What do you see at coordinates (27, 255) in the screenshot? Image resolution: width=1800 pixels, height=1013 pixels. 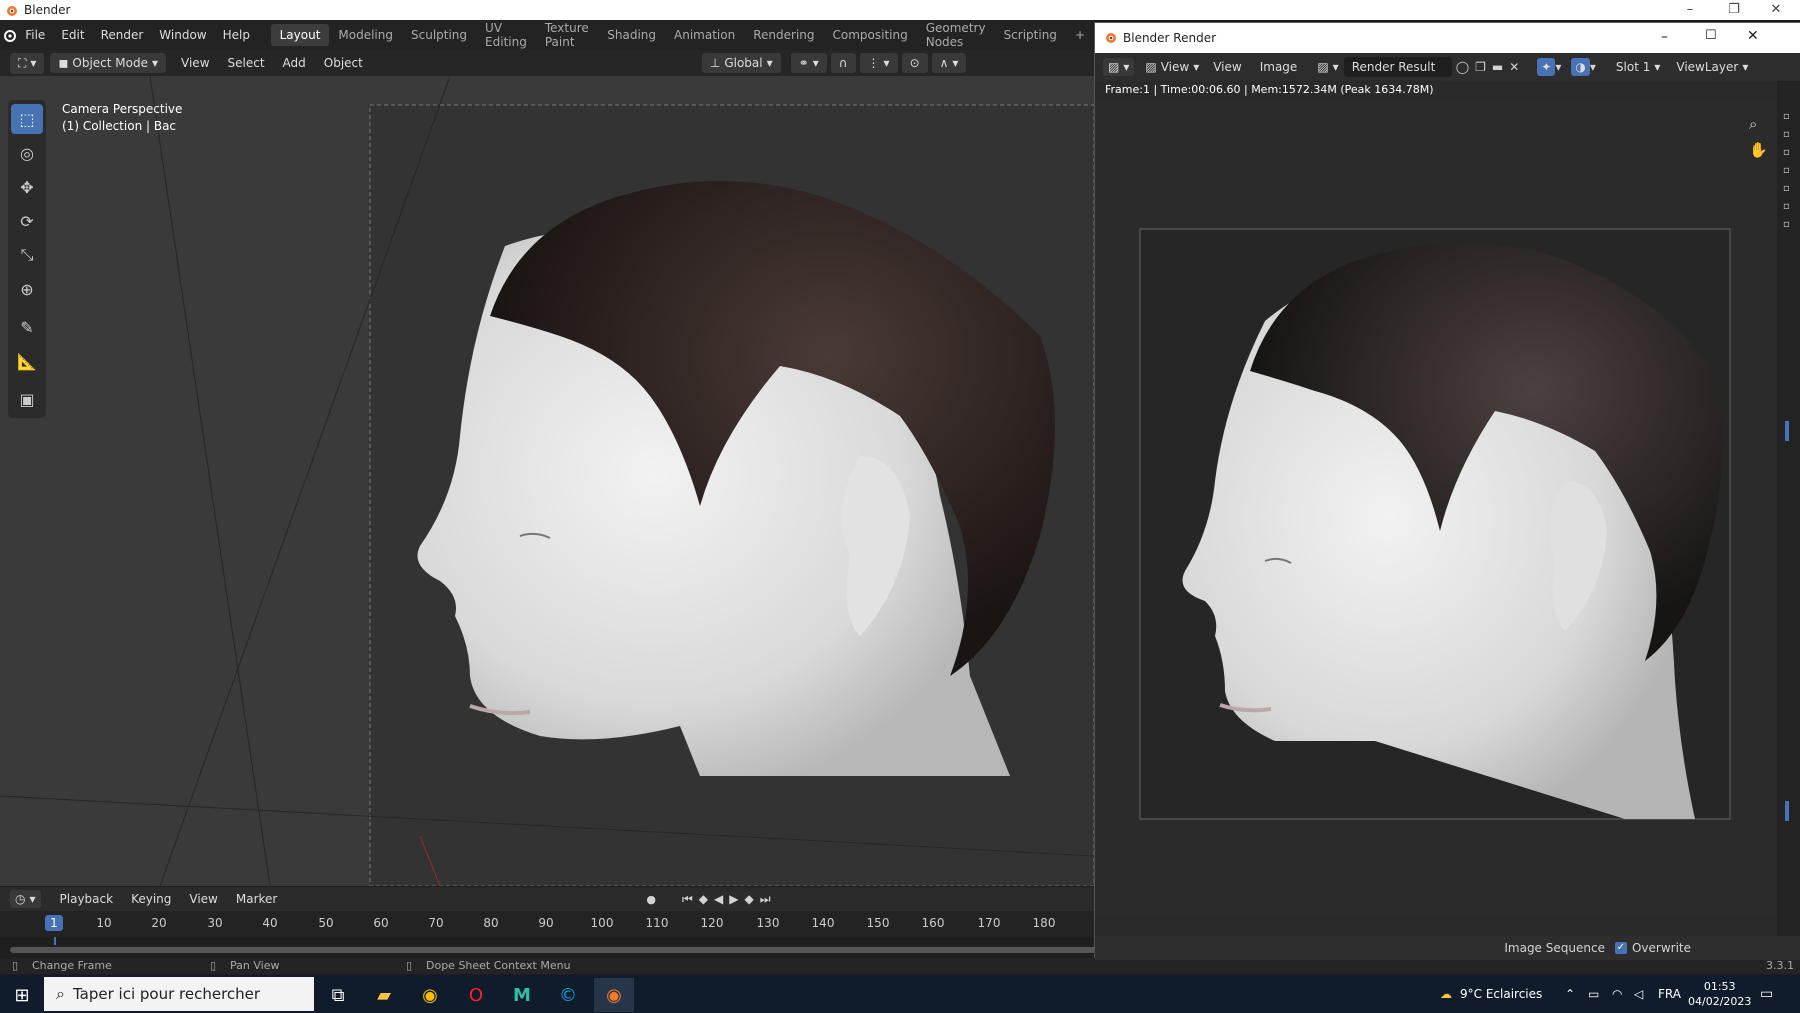 I see `scale-tool-icon: ⤡` at bounding box center [27, 255].